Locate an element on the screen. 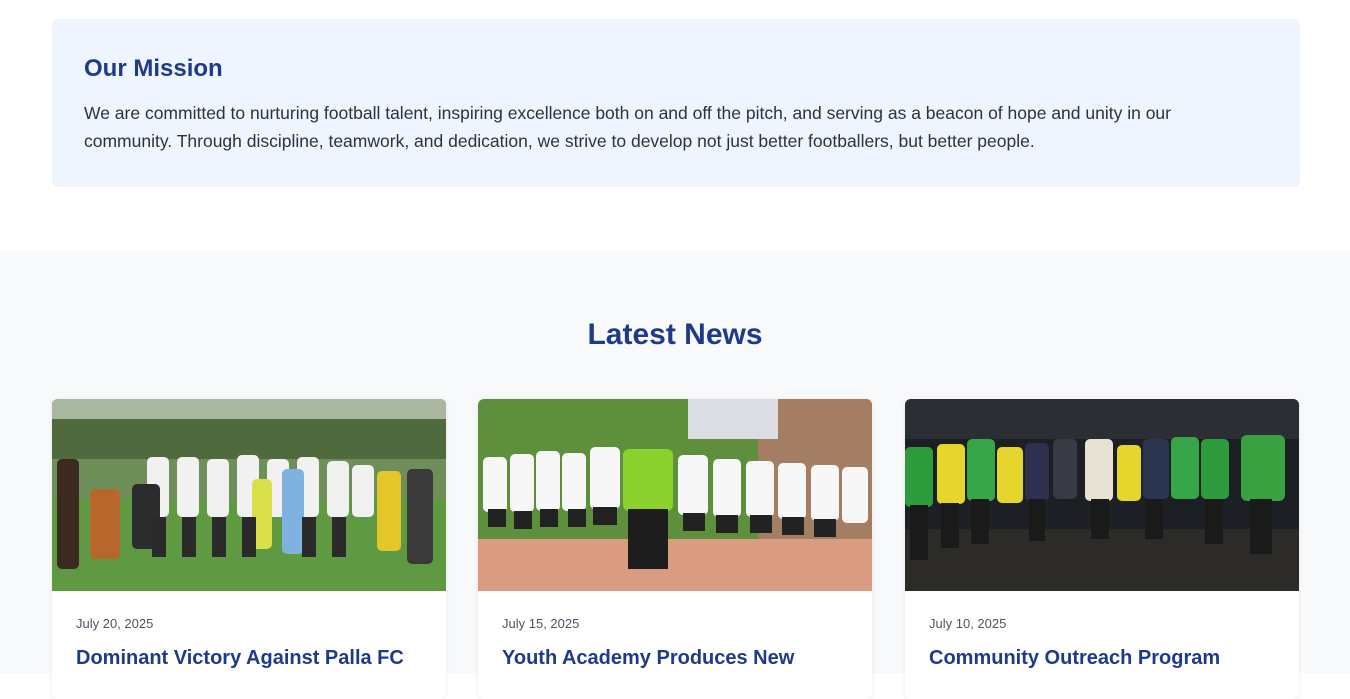 This screenshot has width=1350, height=699. news-date: July 10, 2025 is located at coordinates (968, 623).